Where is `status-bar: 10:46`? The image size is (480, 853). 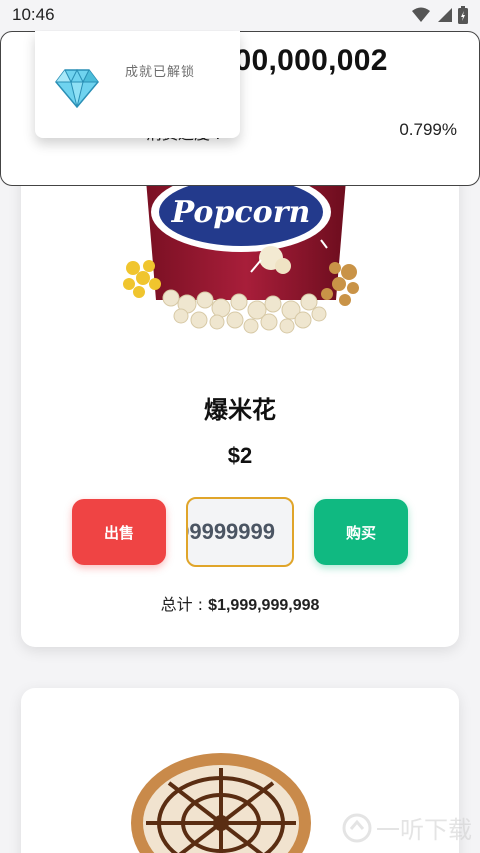
status-bar: 10:46 is located at coordinates (240, 15).